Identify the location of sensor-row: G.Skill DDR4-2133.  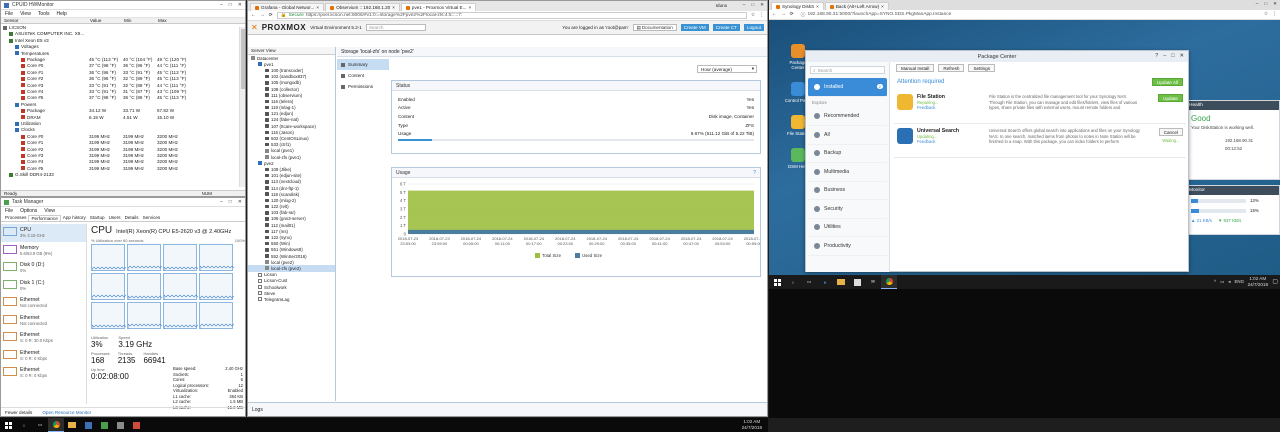
(124, 174).